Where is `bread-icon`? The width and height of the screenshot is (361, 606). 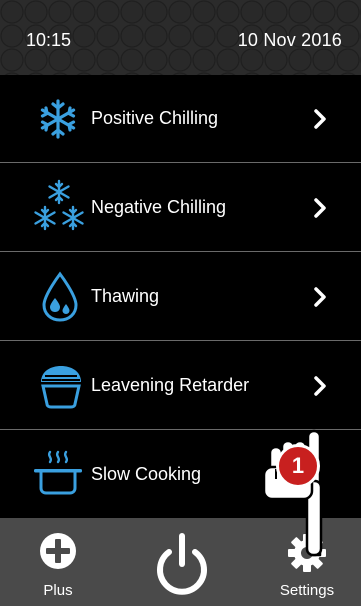 bread-icon is located at coordinates (61, 387).